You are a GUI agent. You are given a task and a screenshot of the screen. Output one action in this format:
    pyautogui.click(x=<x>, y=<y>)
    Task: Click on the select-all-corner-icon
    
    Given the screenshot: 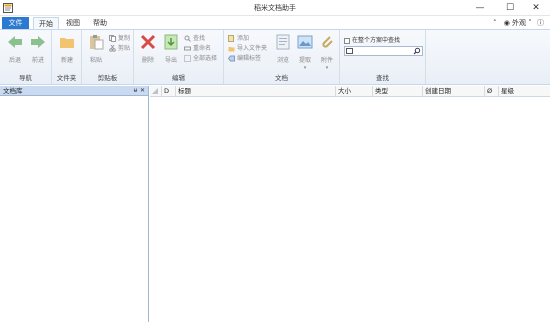 What is the action you would take?
    pyautogui.click(x=155, y=91)
    